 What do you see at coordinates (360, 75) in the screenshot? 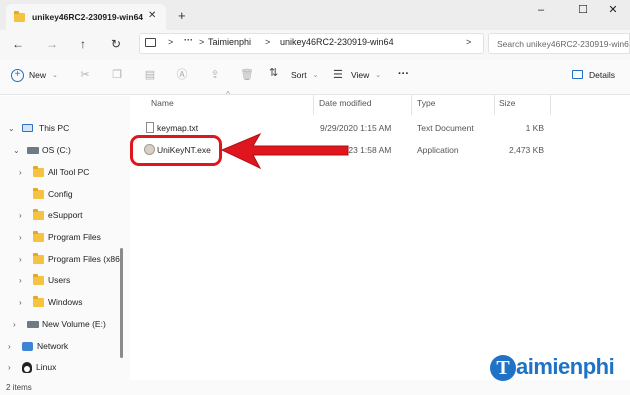
I see `view-label: View` at bounding box center [360, 75].